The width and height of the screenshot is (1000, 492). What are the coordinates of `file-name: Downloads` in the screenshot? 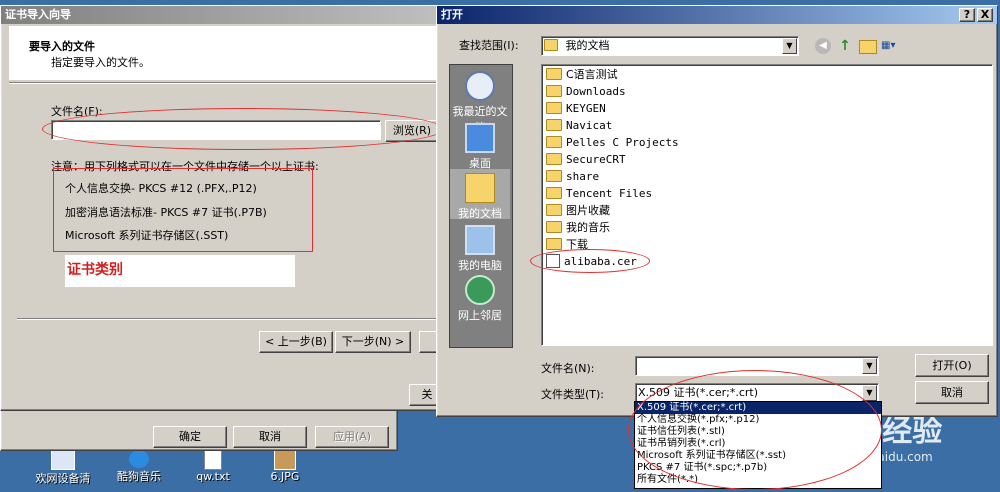 It's located at (596, 91).